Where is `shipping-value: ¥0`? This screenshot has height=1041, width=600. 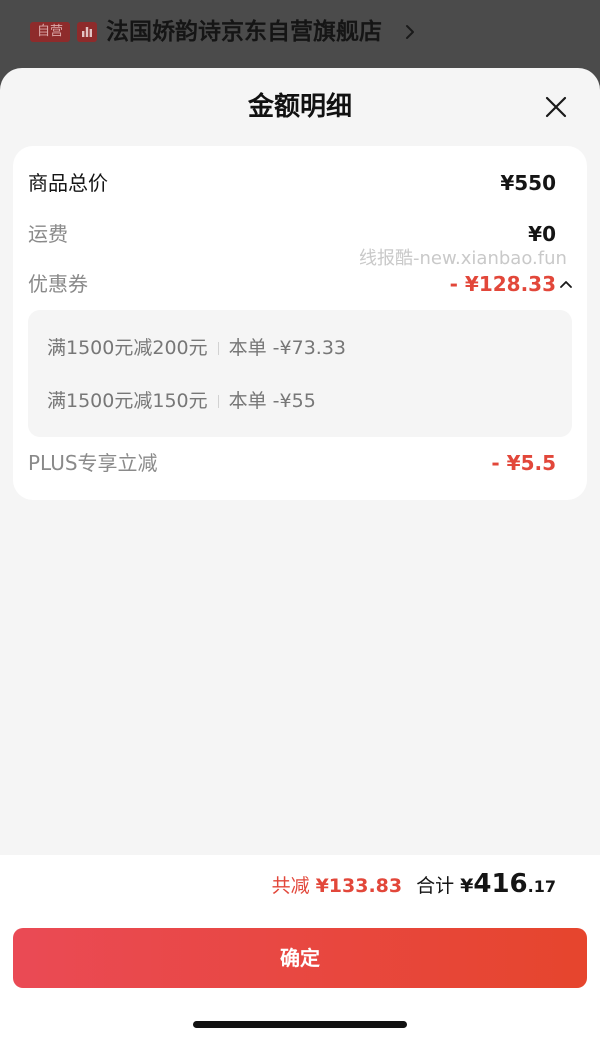
shipping-value: ¥0 is located at coordinates (542, 234).